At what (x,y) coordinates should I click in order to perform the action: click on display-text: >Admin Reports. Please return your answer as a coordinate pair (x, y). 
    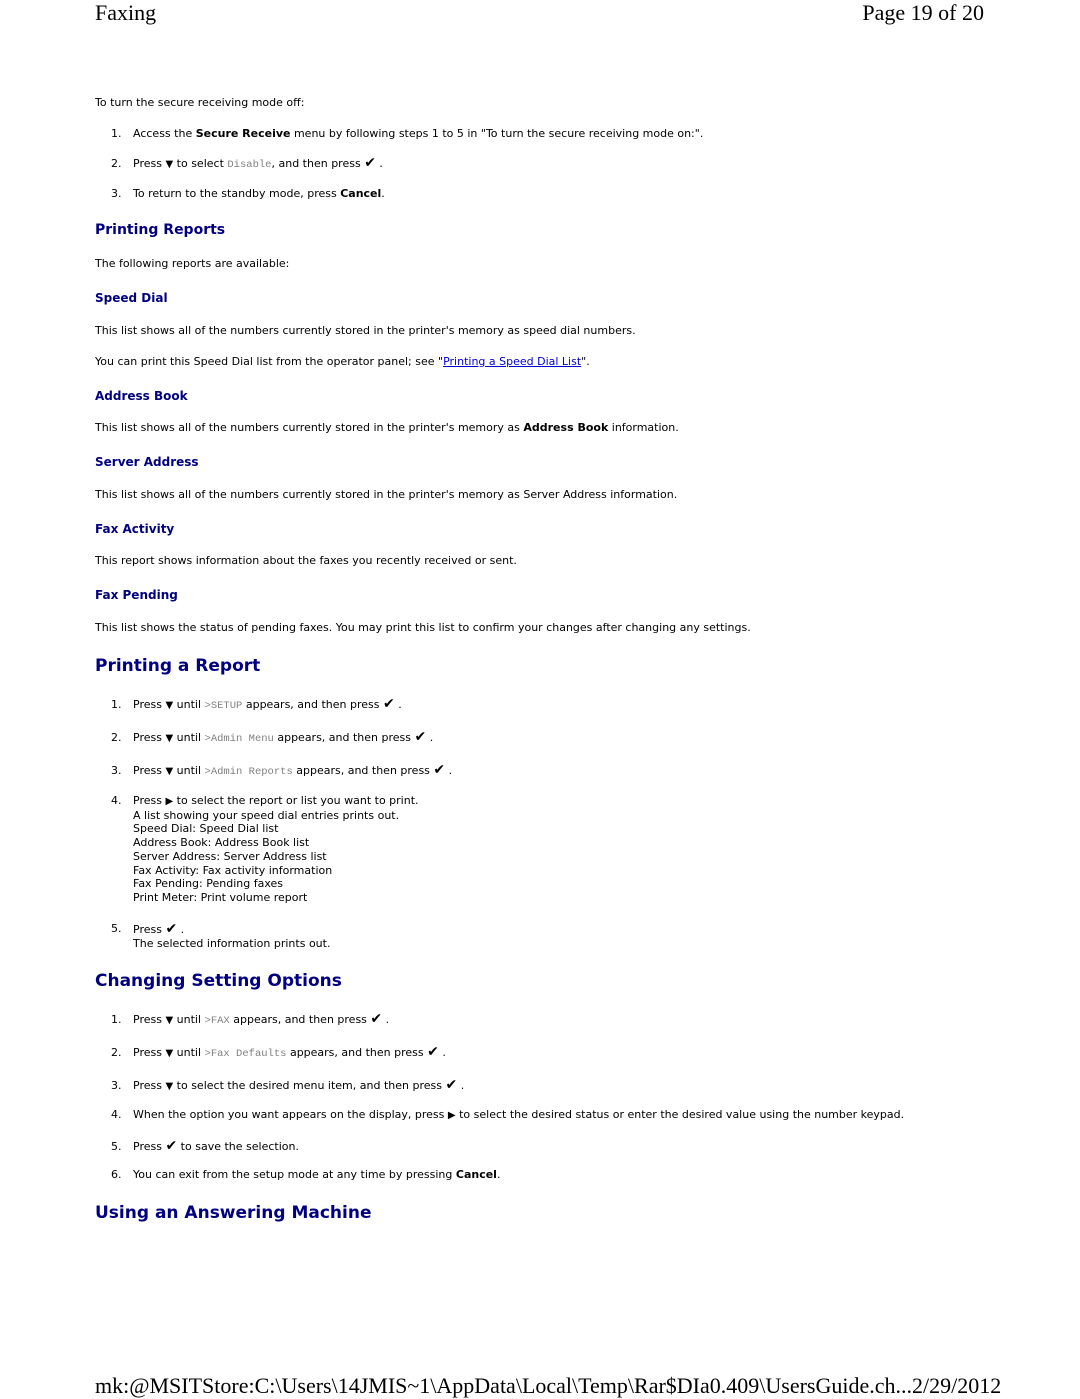
    Looking at the image, I should click on (248, 772).